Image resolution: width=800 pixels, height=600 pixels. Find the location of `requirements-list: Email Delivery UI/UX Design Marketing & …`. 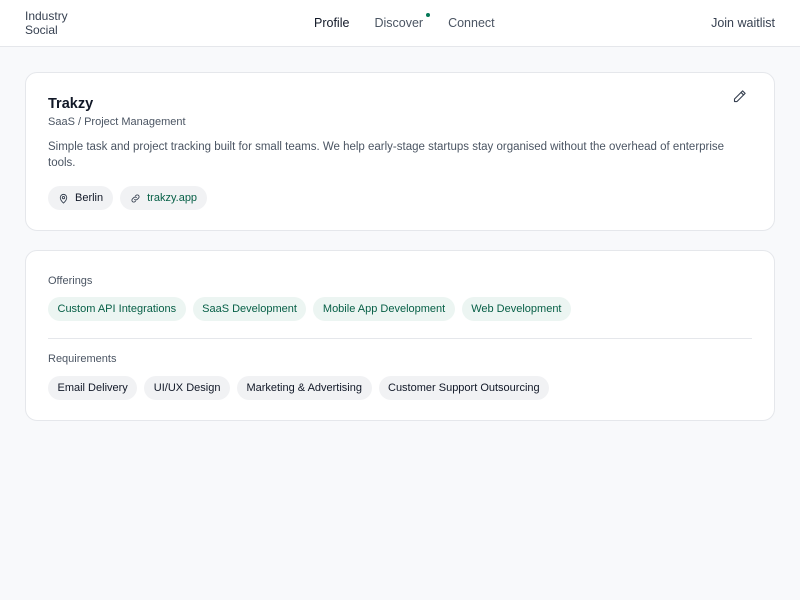

requirements-list: Email Delivery UI/UX Design Marketing & … is located at coordinates (299, 388).